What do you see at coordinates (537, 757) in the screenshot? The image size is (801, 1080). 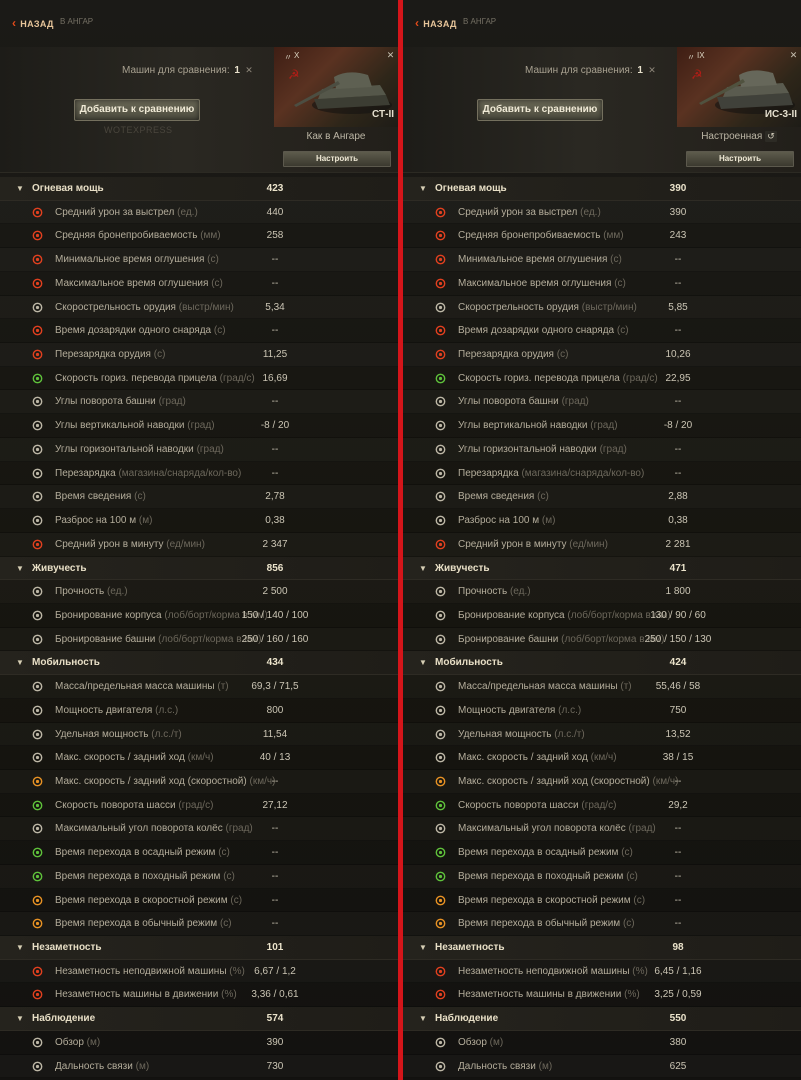 I see `stat-label: Макс. скорость / задний ход (км/ч)` at bounding box center [537, 757].